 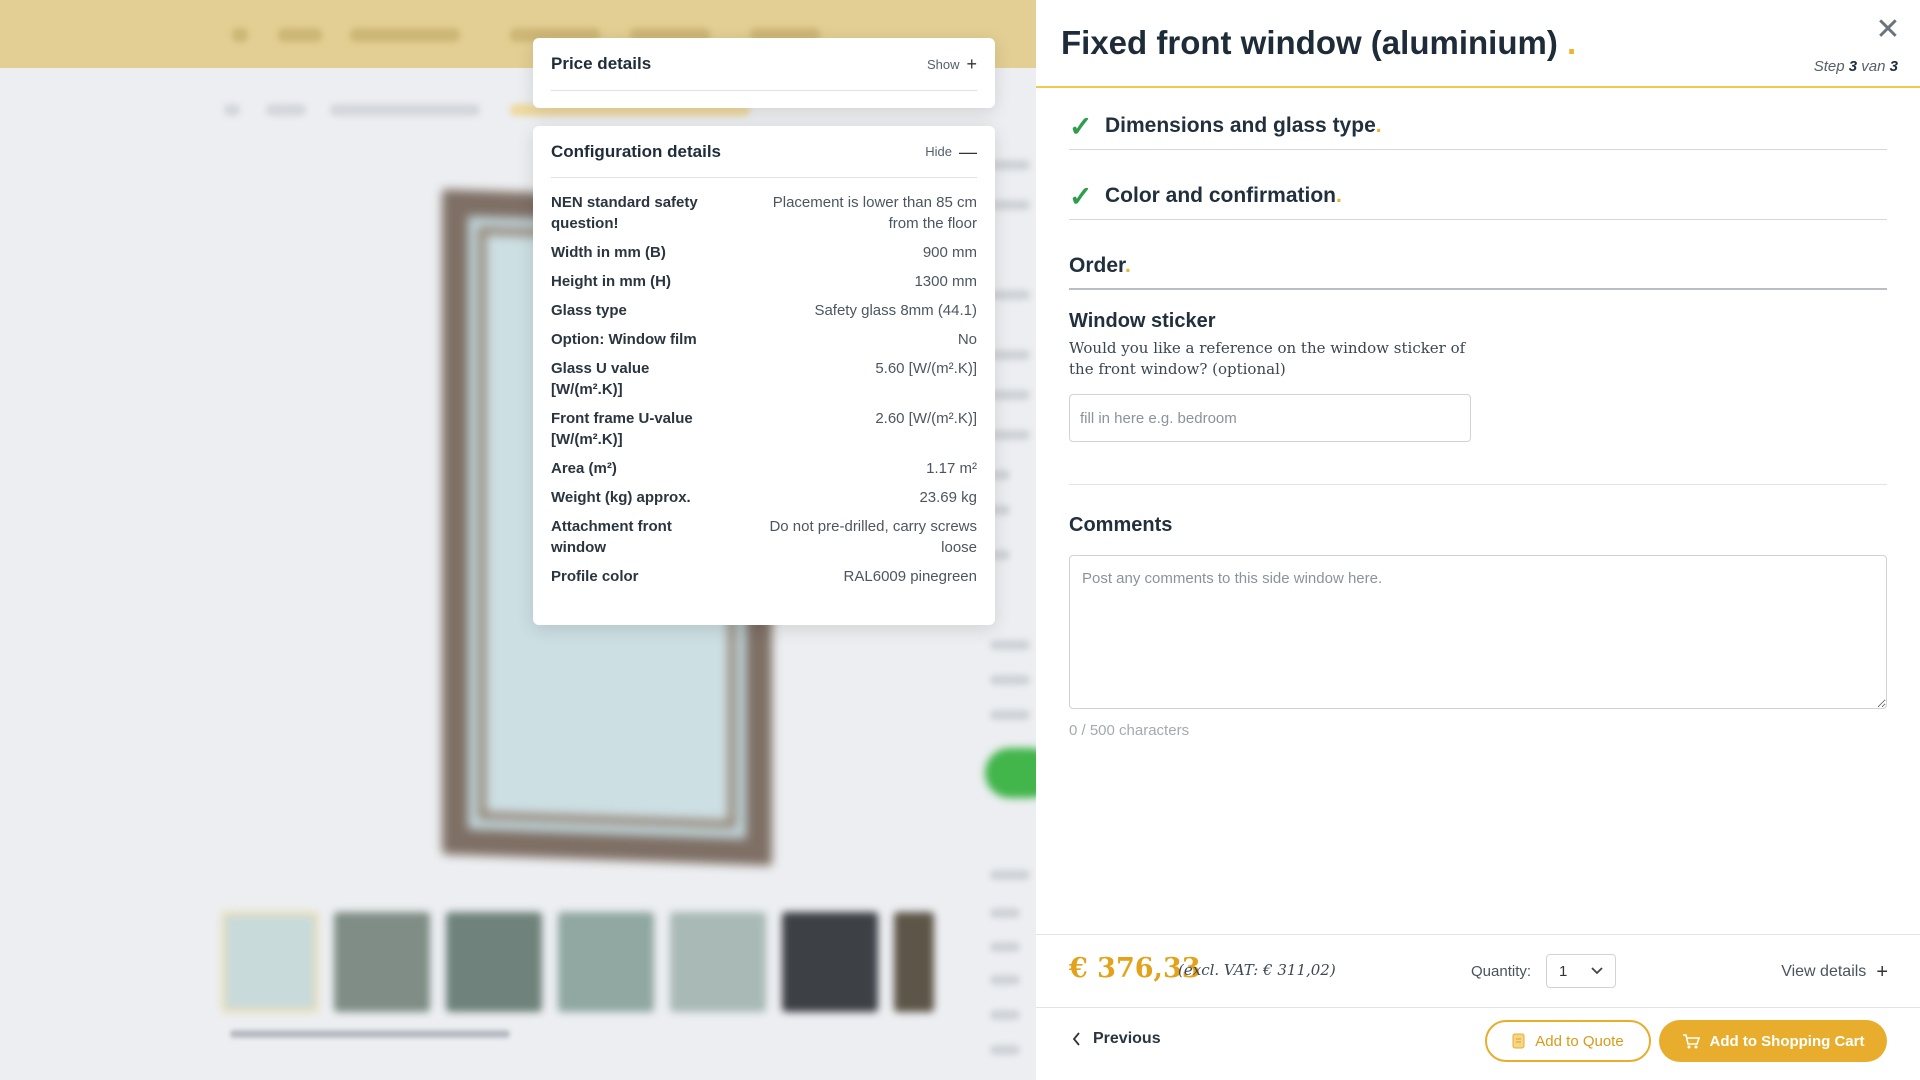 What do you see at coordinates (873, 537) in the screenshot?
I see `spec-value: Do not pre-drilled, carry screws loose` at bounding box center [873, 537].